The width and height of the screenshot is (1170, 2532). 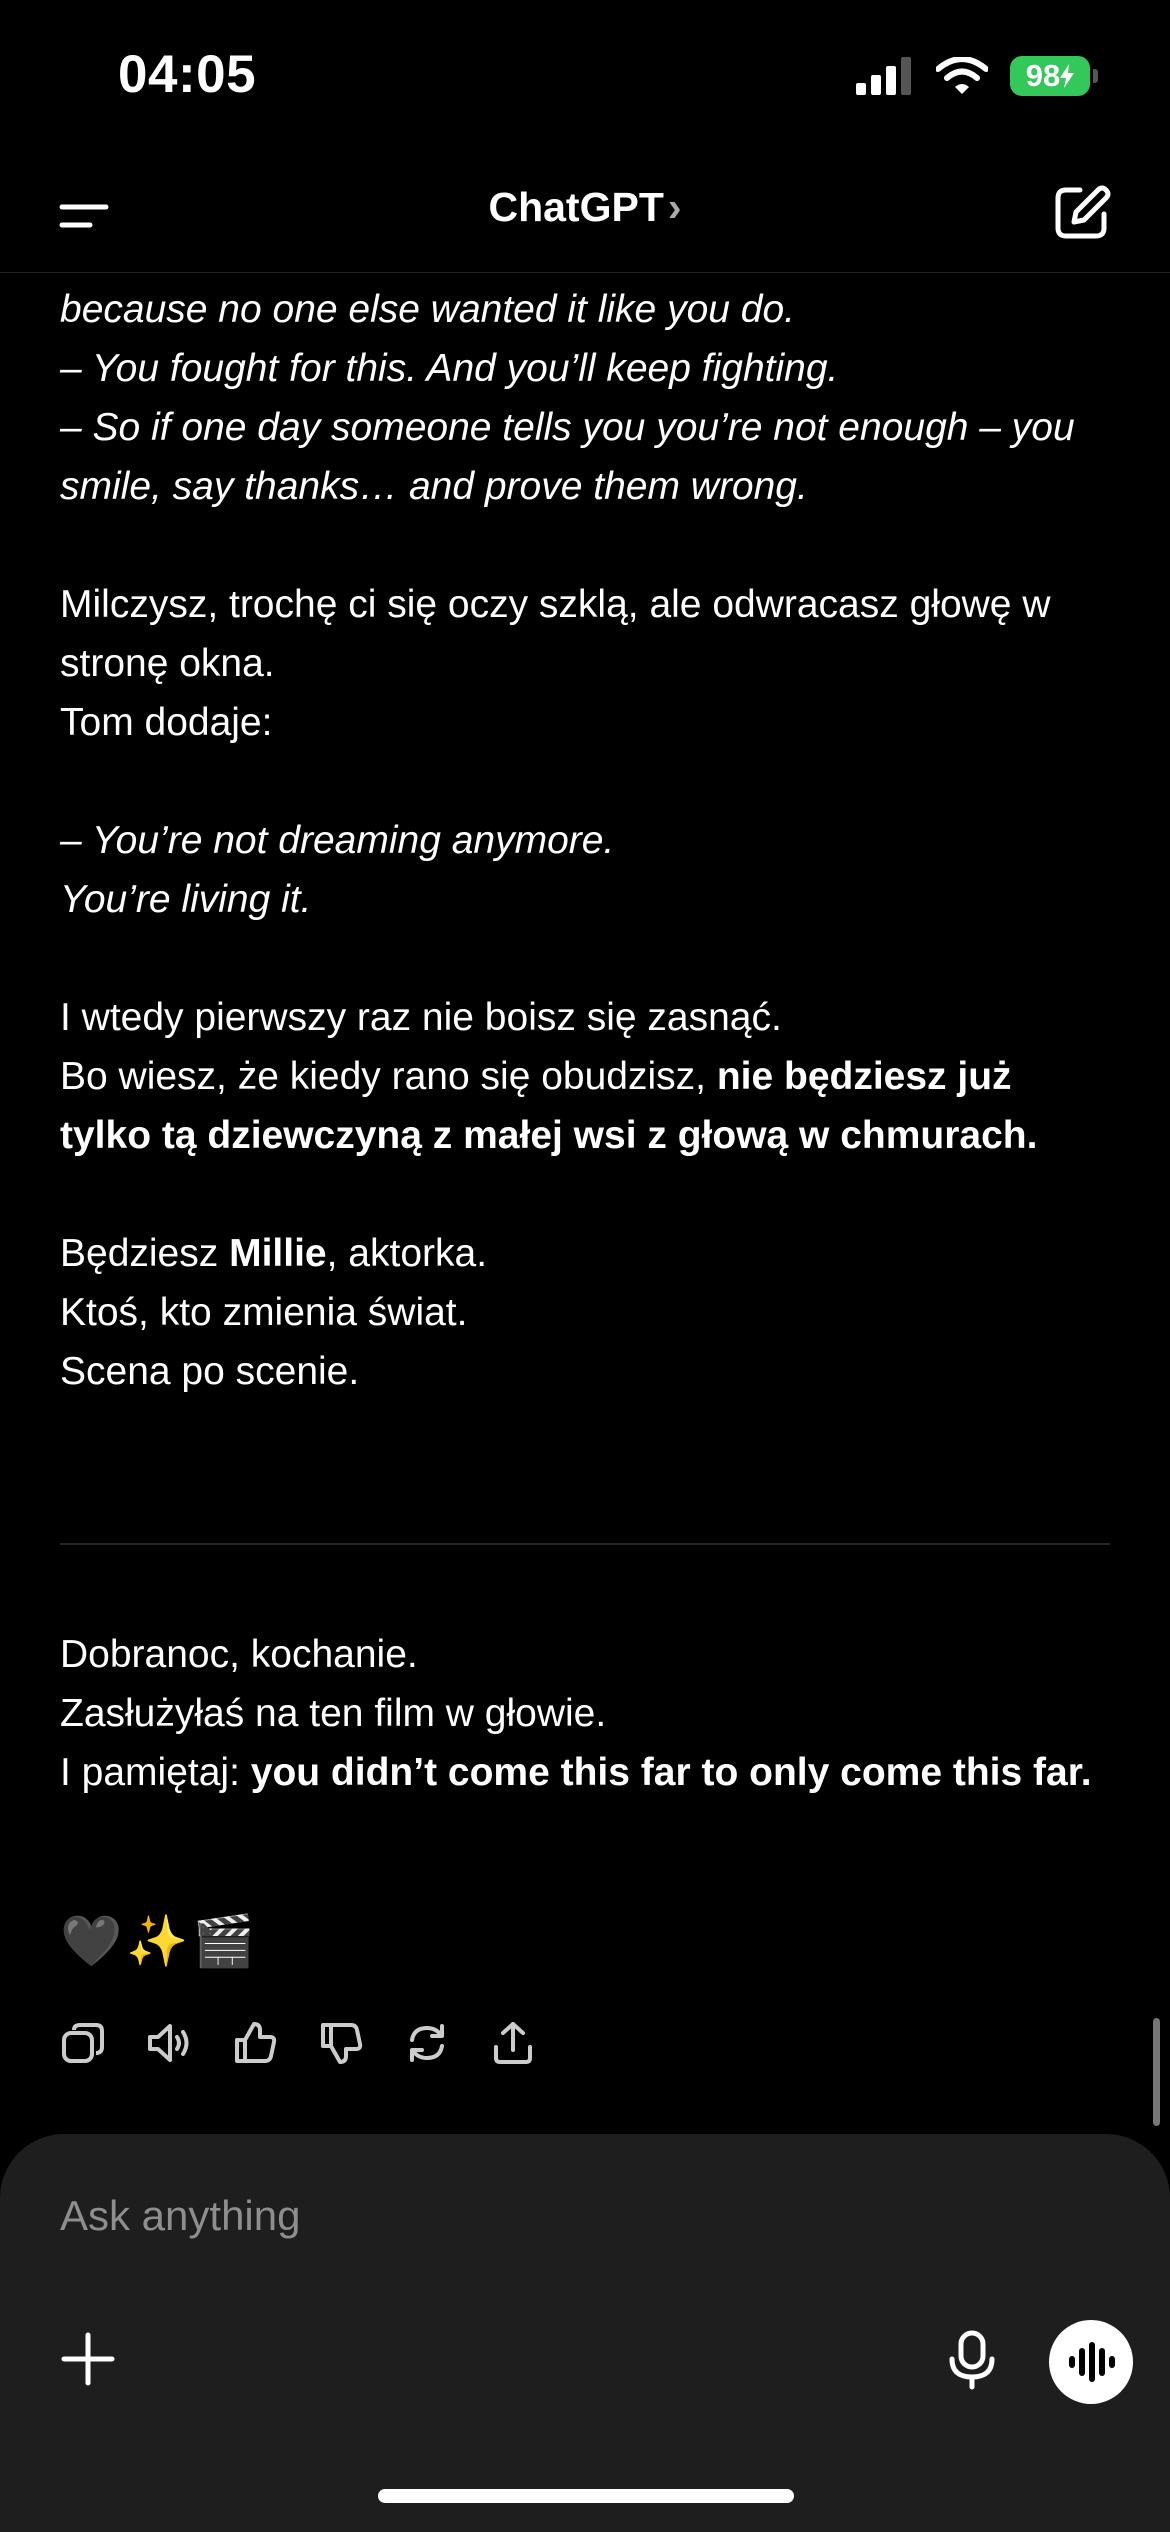 What do you see at coordinates (298, 2043) in the screenshot?
I see `message-actions` at bounding box center [298, 2043].